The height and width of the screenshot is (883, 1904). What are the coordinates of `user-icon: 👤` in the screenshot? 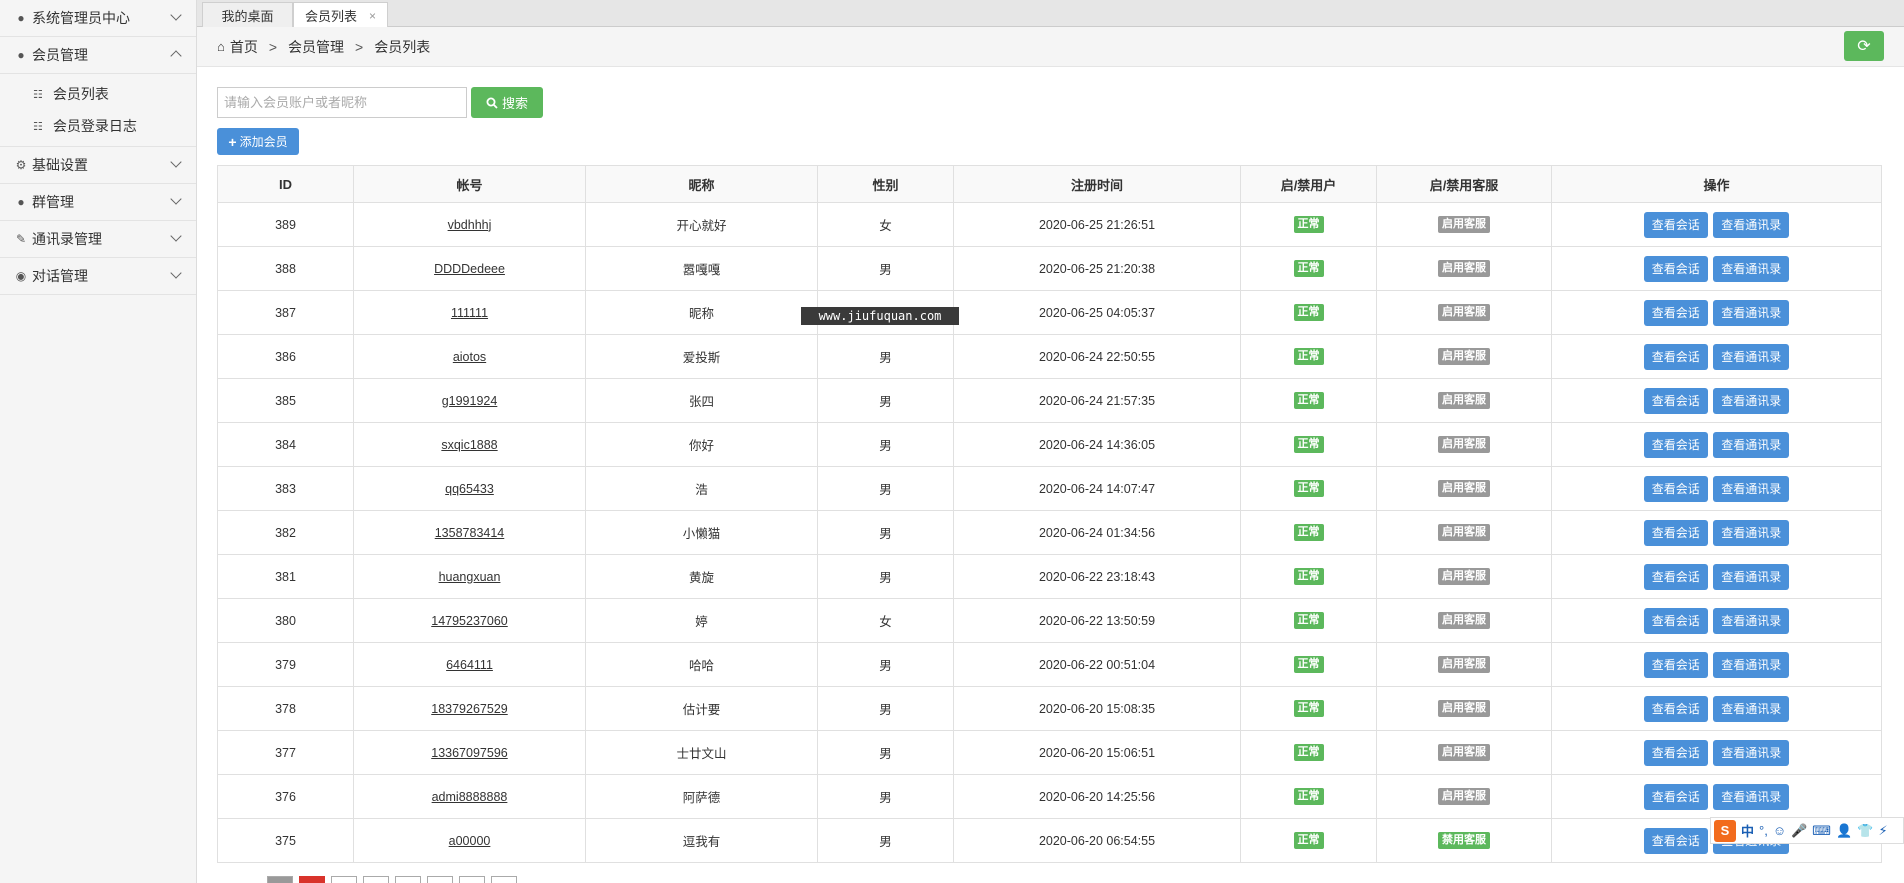 It's located at (1844, 831).